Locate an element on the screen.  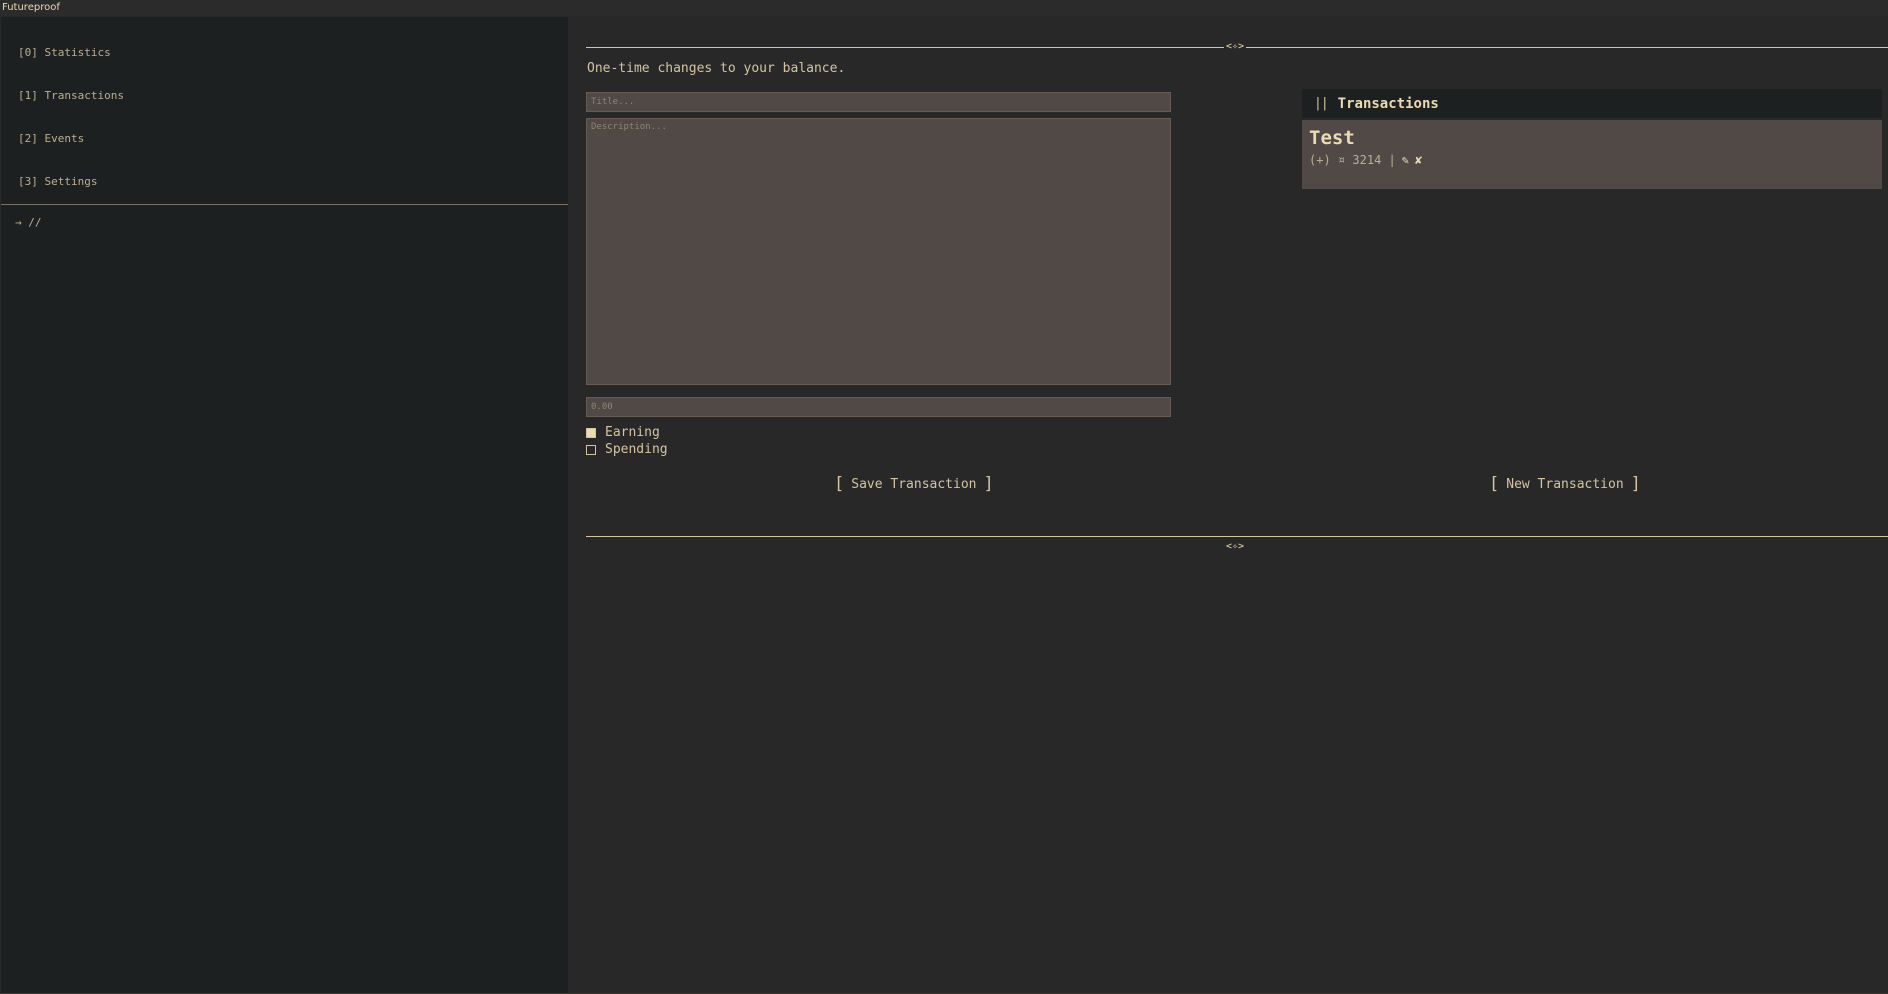
amount-input is located at coordinates (878, 407).